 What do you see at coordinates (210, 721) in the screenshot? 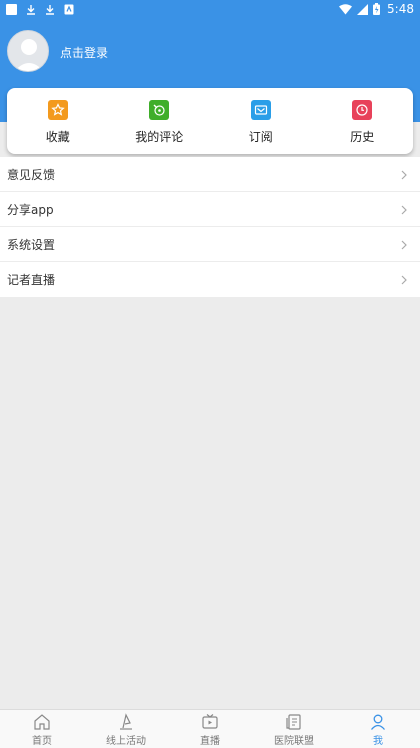
I see `tv-icon` at bounding box center [210, 721].